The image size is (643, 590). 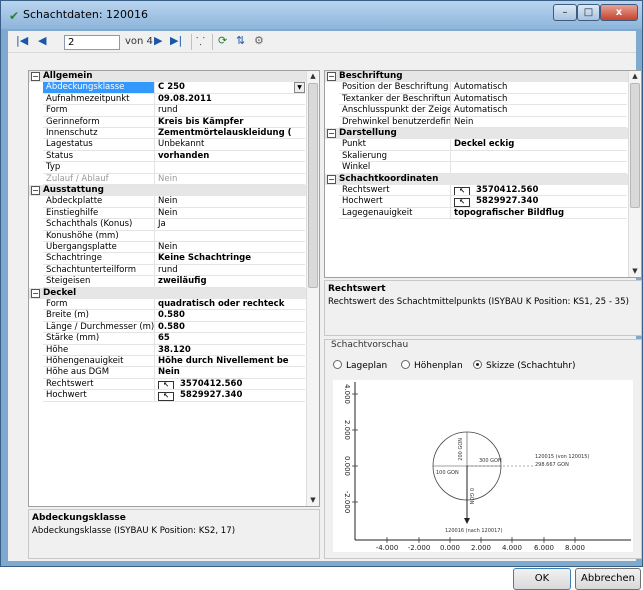 What do you see at coordinates (230, 225) in the screenshot?
I see `property-value: Ja` at bounding box center [230, 225].